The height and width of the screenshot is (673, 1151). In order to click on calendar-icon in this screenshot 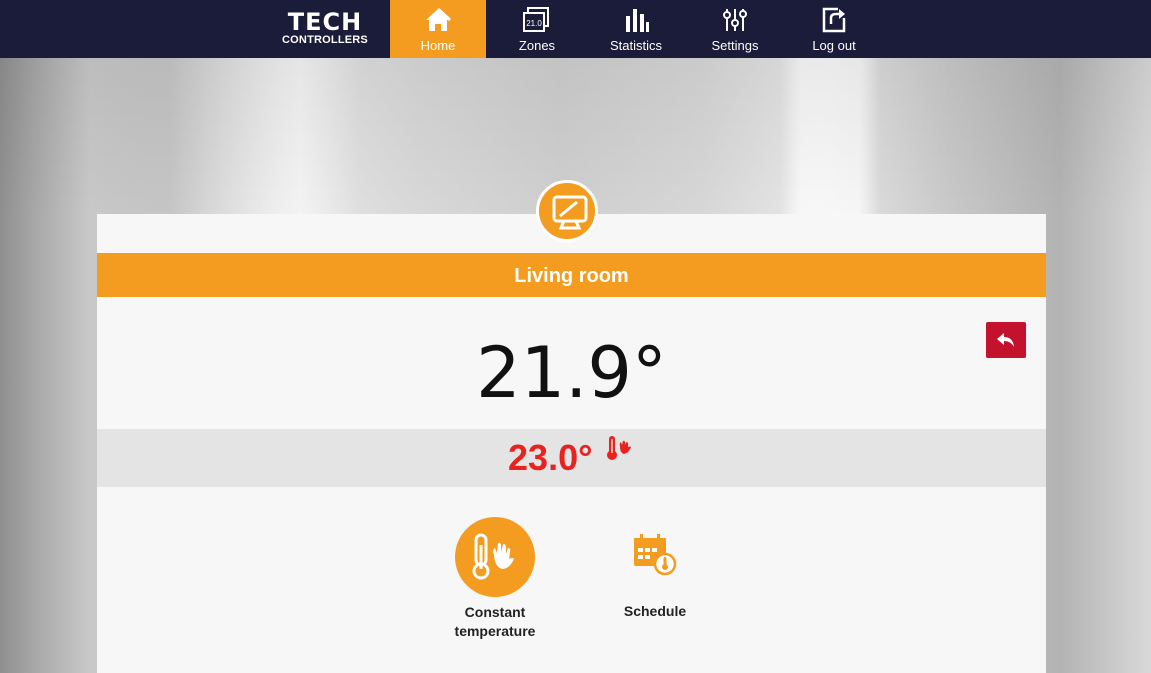, I will do `click(655, 548)`.